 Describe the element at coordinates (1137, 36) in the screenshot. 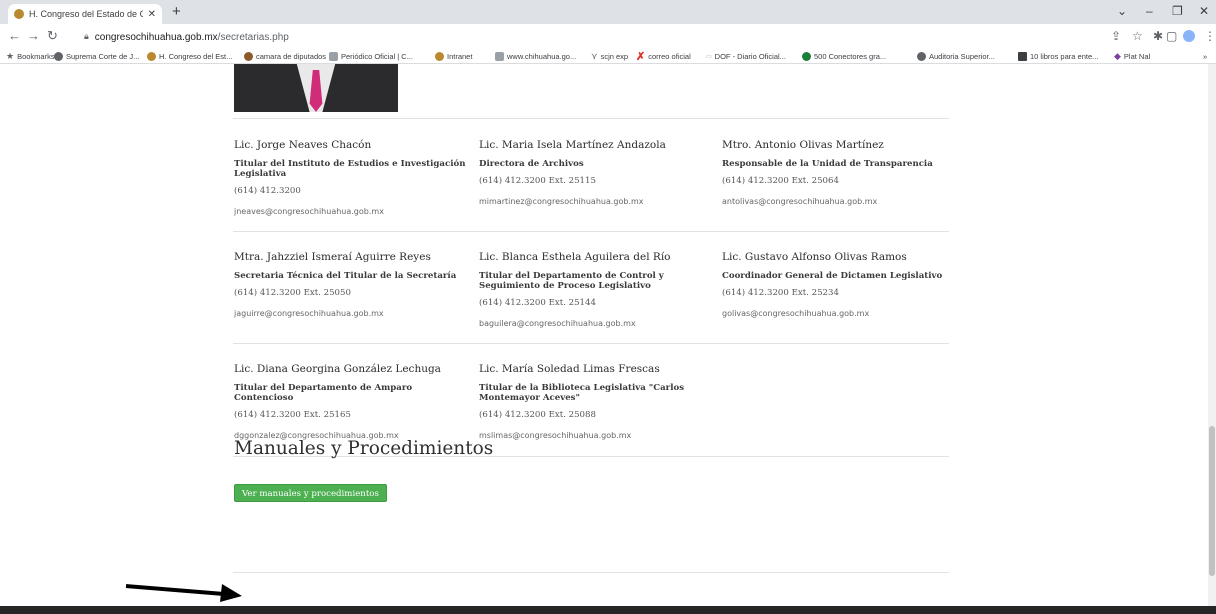

I see `bookmark-star-icon: ☆` at that location.